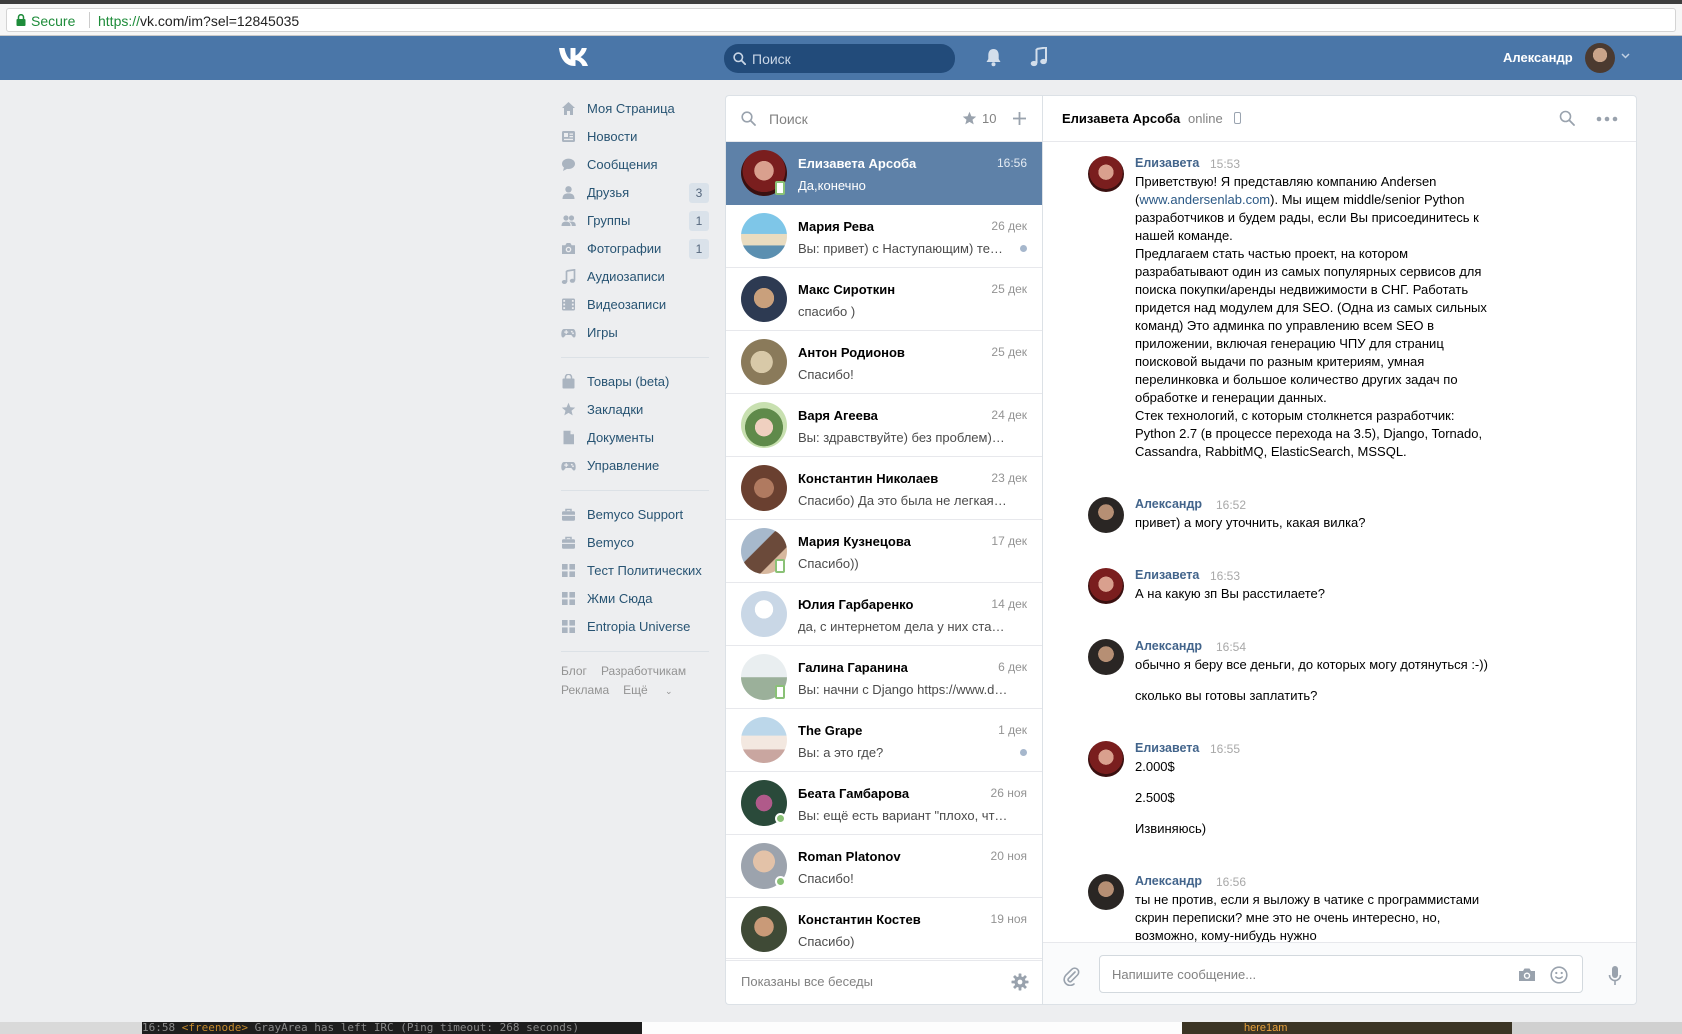 Image resolution: width=1682 pixels, height=1034 pixels. What do you see at coordinates (633, 571) in the screenshot?
I see `sidebar-item-group3-2: Тест Политических` at bounding box center [633, 571].